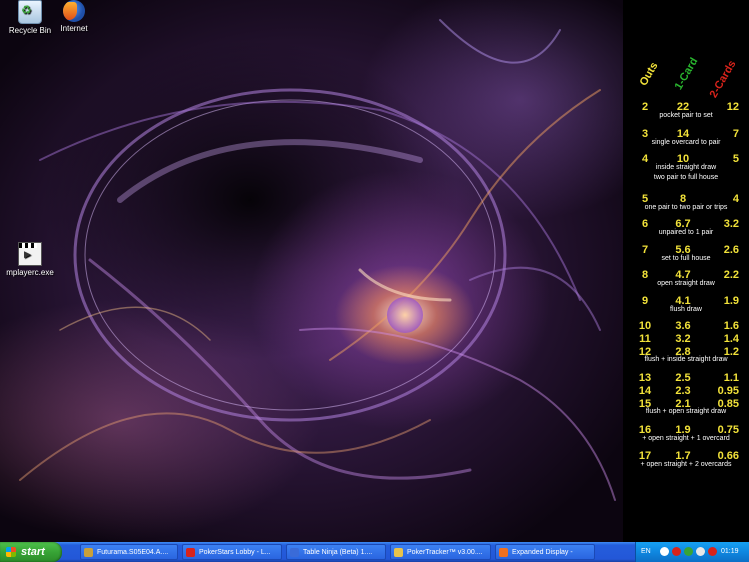 Image resolution: width=749 pixels, height=562 pixels. What do you see at coordinates (30, 254) in the screenshot?
I see `media-player-icon` at bounding box center [30, 254].